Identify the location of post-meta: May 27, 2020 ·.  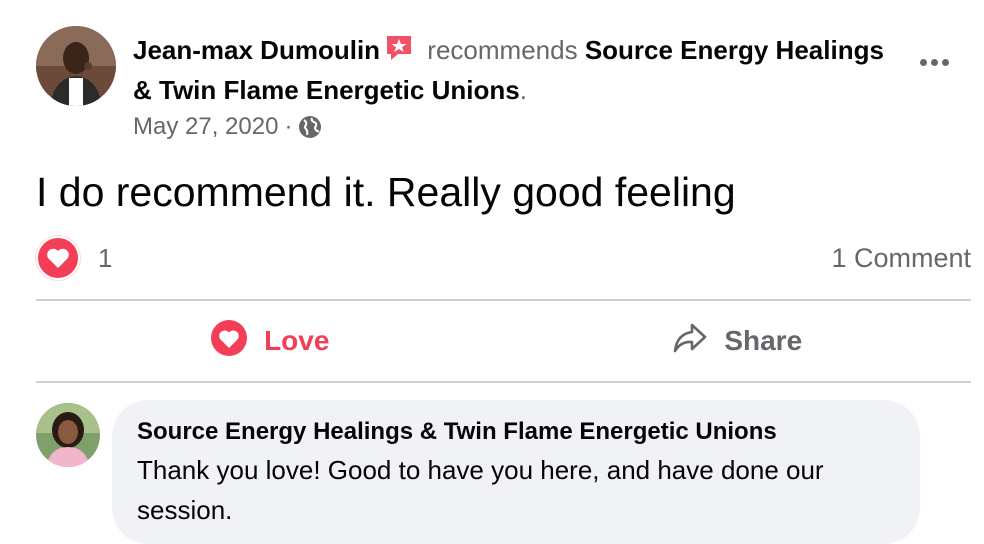
(227, 127).